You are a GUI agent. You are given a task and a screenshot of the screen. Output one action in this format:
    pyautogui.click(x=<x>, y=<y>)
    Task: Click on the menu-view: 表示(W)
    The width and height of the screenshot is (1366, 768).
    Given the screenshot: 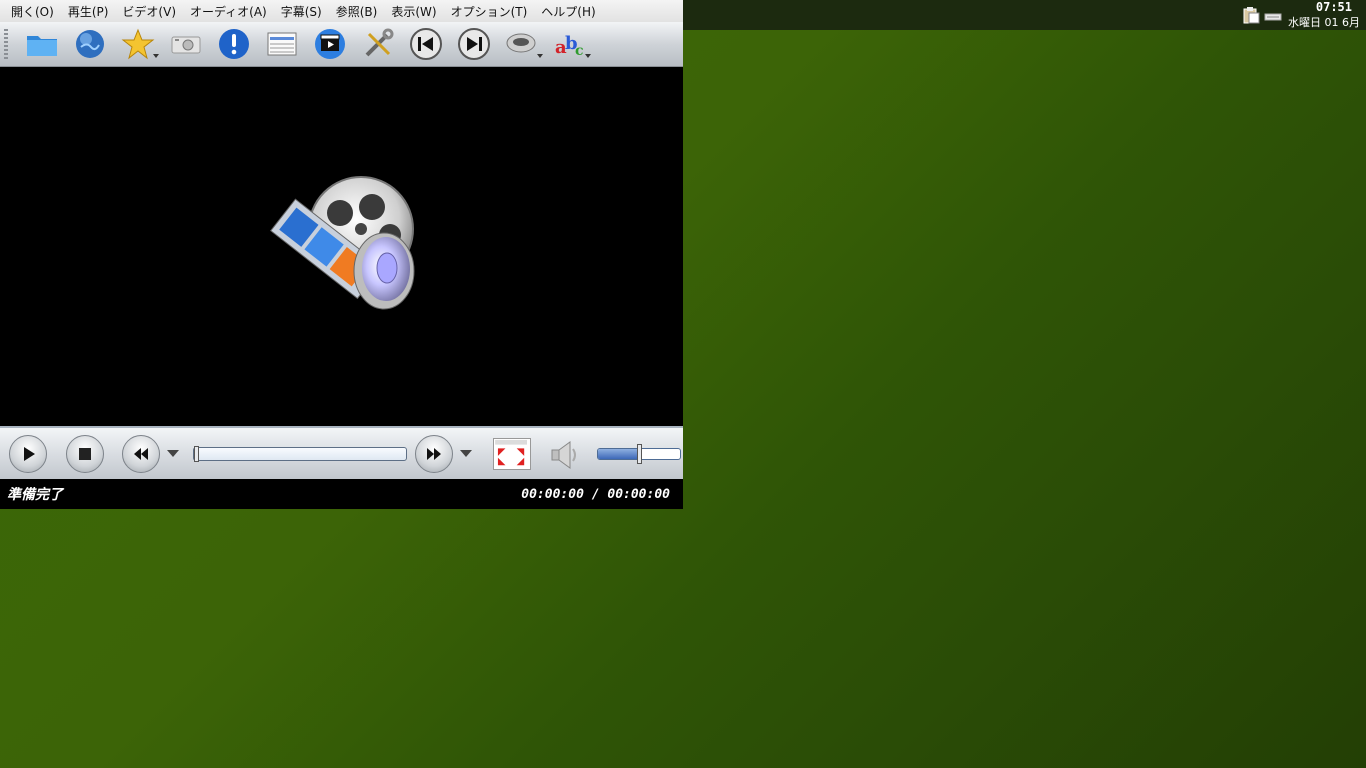 What is the action you would take?
    pyautogui.click(x=413, y=11)
    